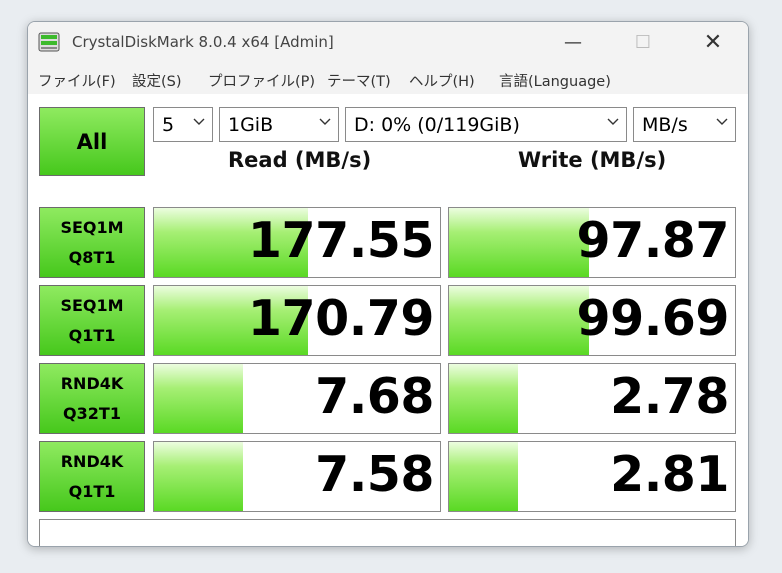 Image resolution: width=782 pixels, height=573 pixels. What do you see at coordinates (573, 42) in the screenshot?
I see `minimize-button: —` at bounding box center [573, 42].